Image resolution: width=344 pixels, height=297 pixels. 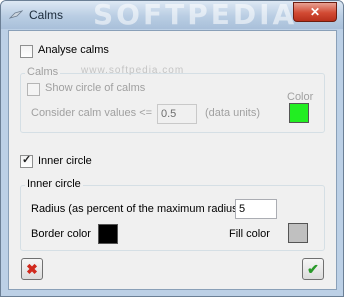 I want to click on radius-input: 5, so click(x=256, y=209).